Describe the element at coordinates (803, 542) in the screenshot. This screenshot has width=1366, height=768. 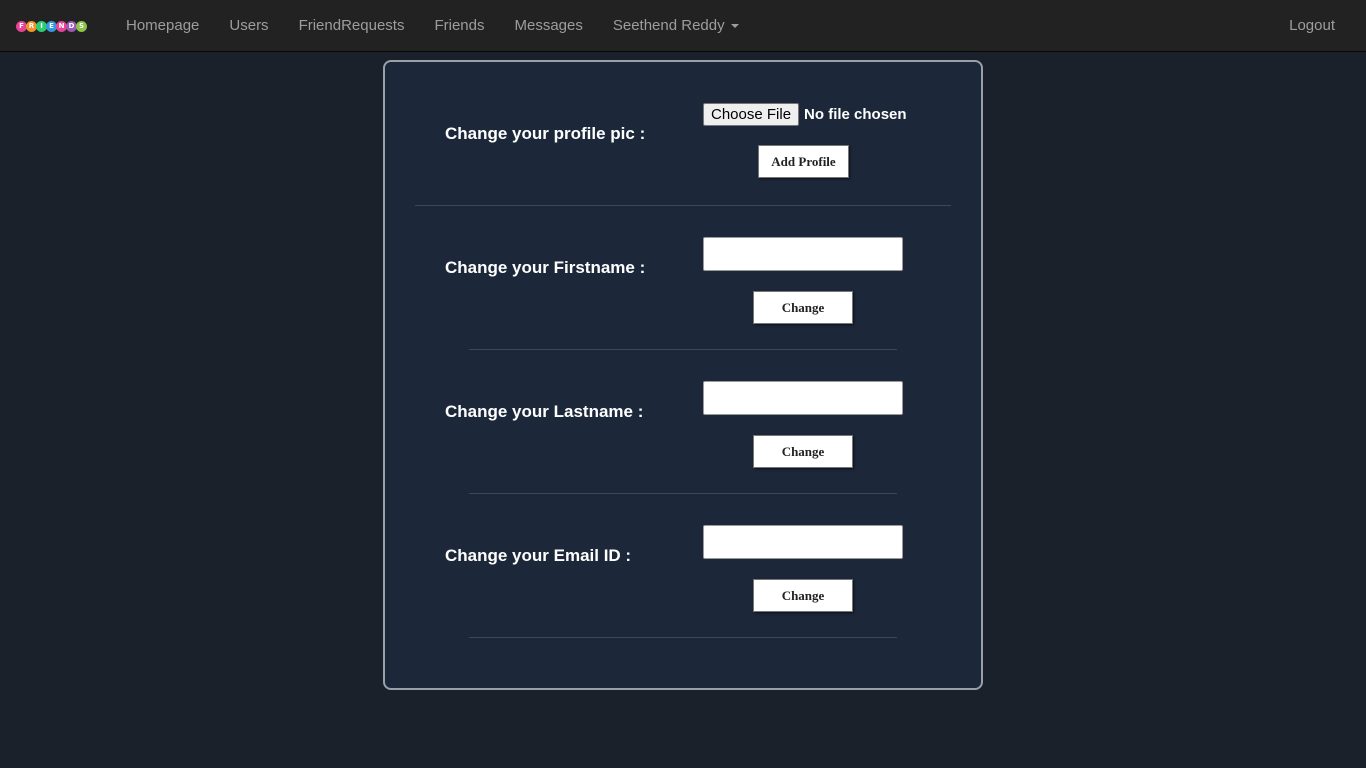
I see `email-input` at that location.